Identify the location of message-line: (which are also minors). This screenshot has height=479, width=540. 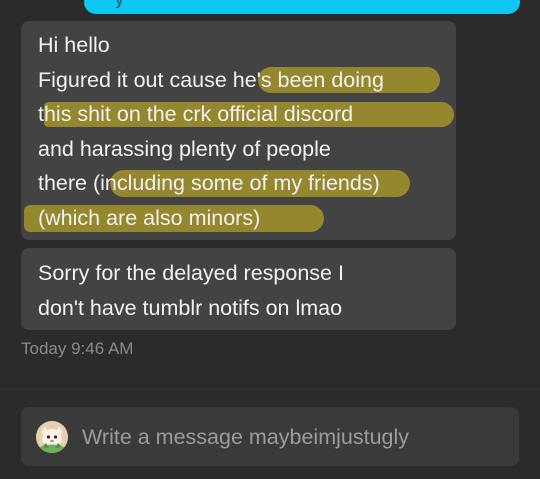
(240, 218).